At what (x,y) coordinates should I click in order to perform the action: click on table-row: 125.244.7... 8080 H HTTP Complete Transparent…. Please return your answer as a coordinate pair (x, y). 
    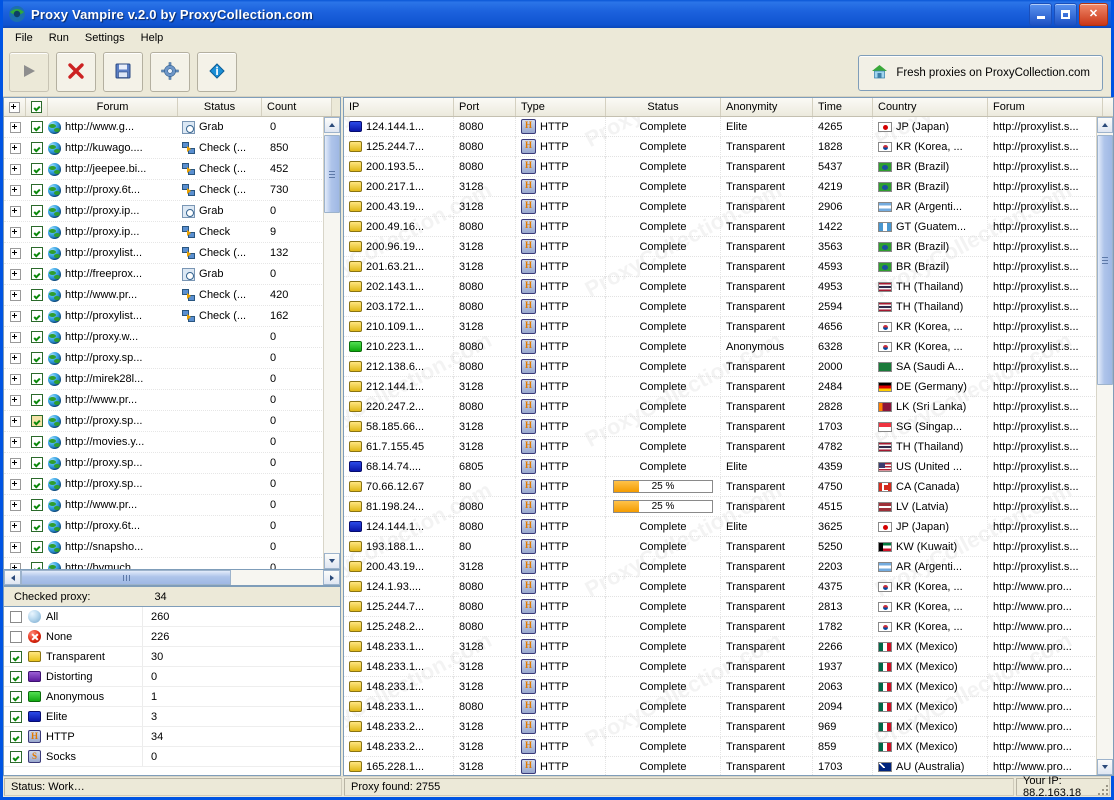
    Looking at the image, I should click on (723, 146).